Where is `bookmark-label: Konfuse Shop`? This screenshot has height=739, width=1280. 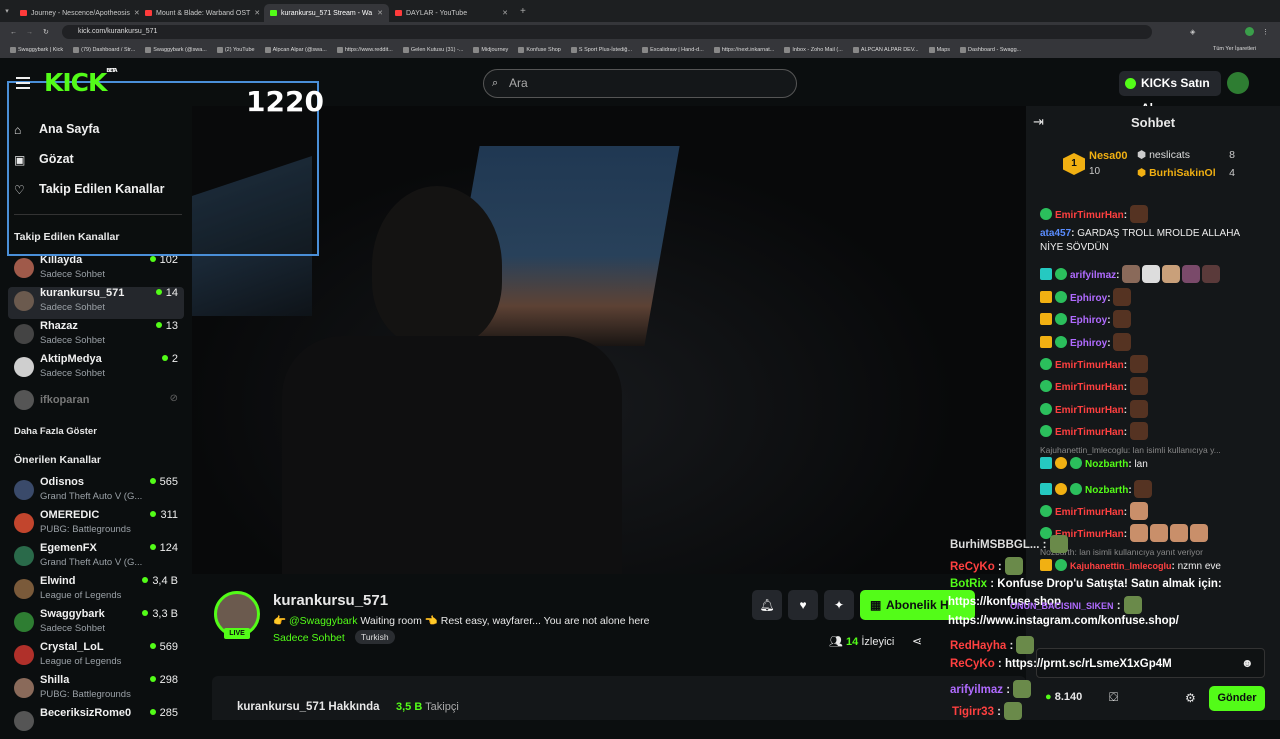 bookmark-label: Konfuse Shop is located at coordinates (543, 50).